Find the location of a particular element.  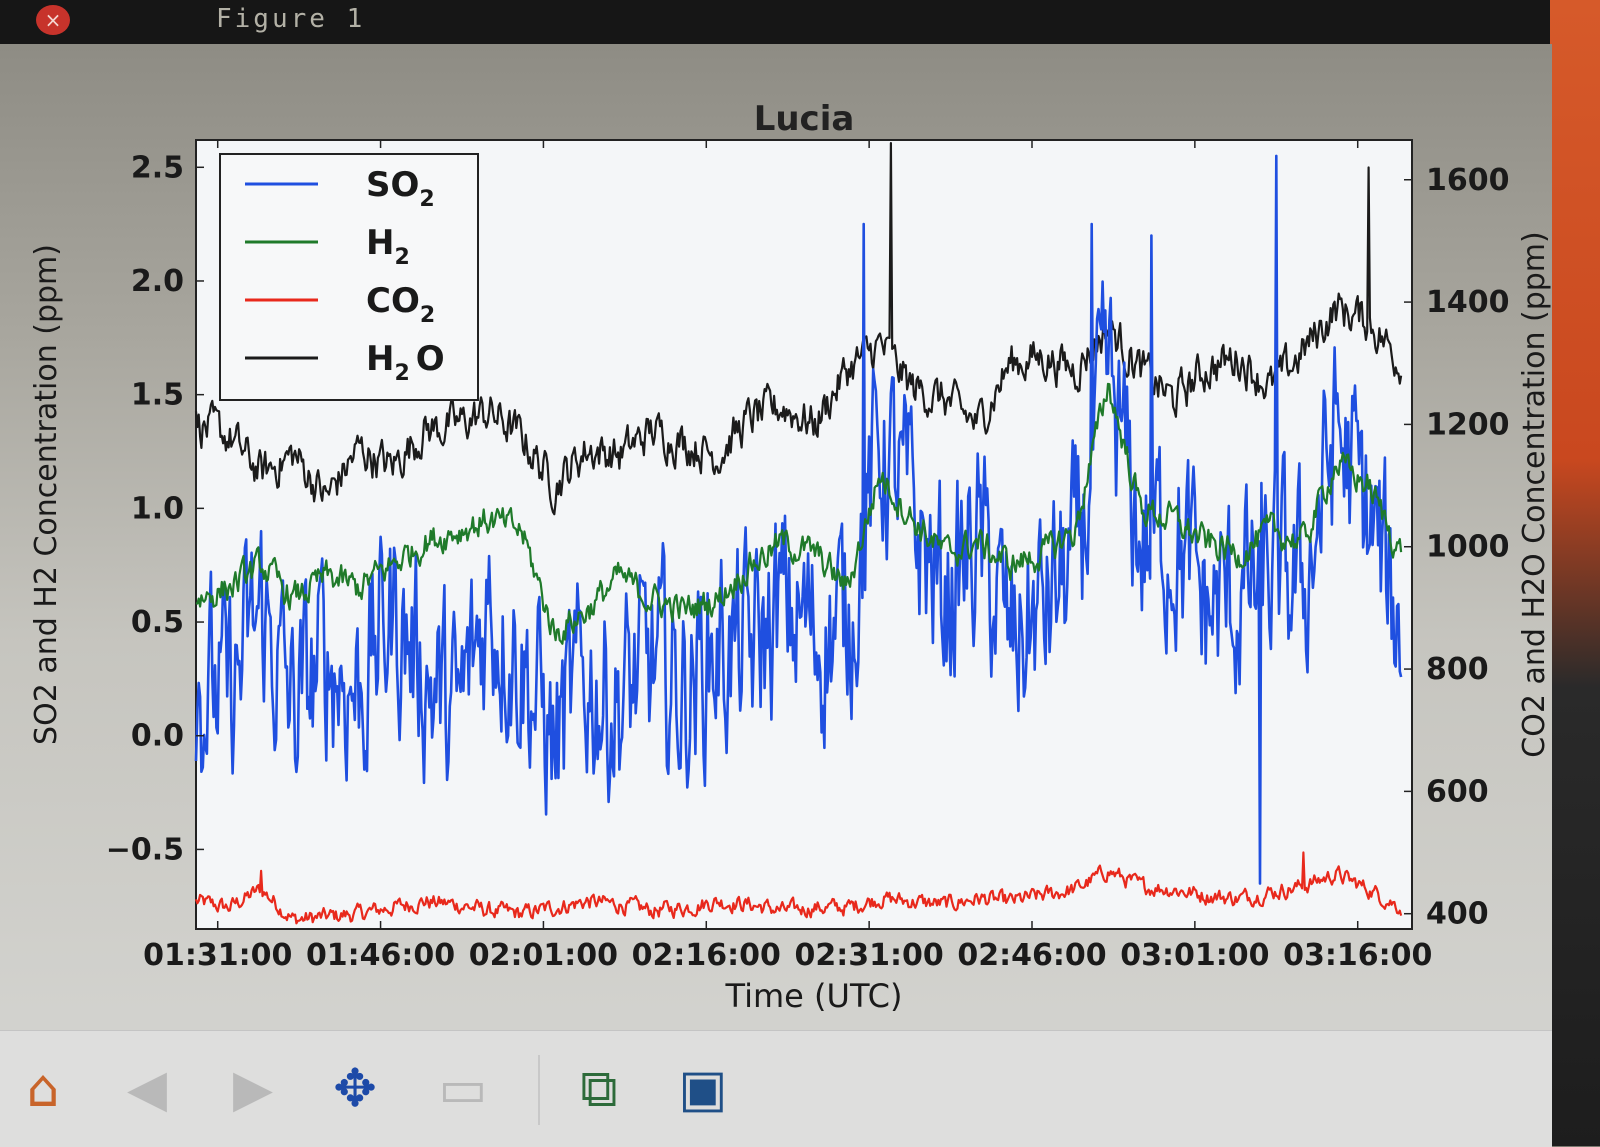

y-left-tick-label: 2.5 is located at coordinates (157, 167).